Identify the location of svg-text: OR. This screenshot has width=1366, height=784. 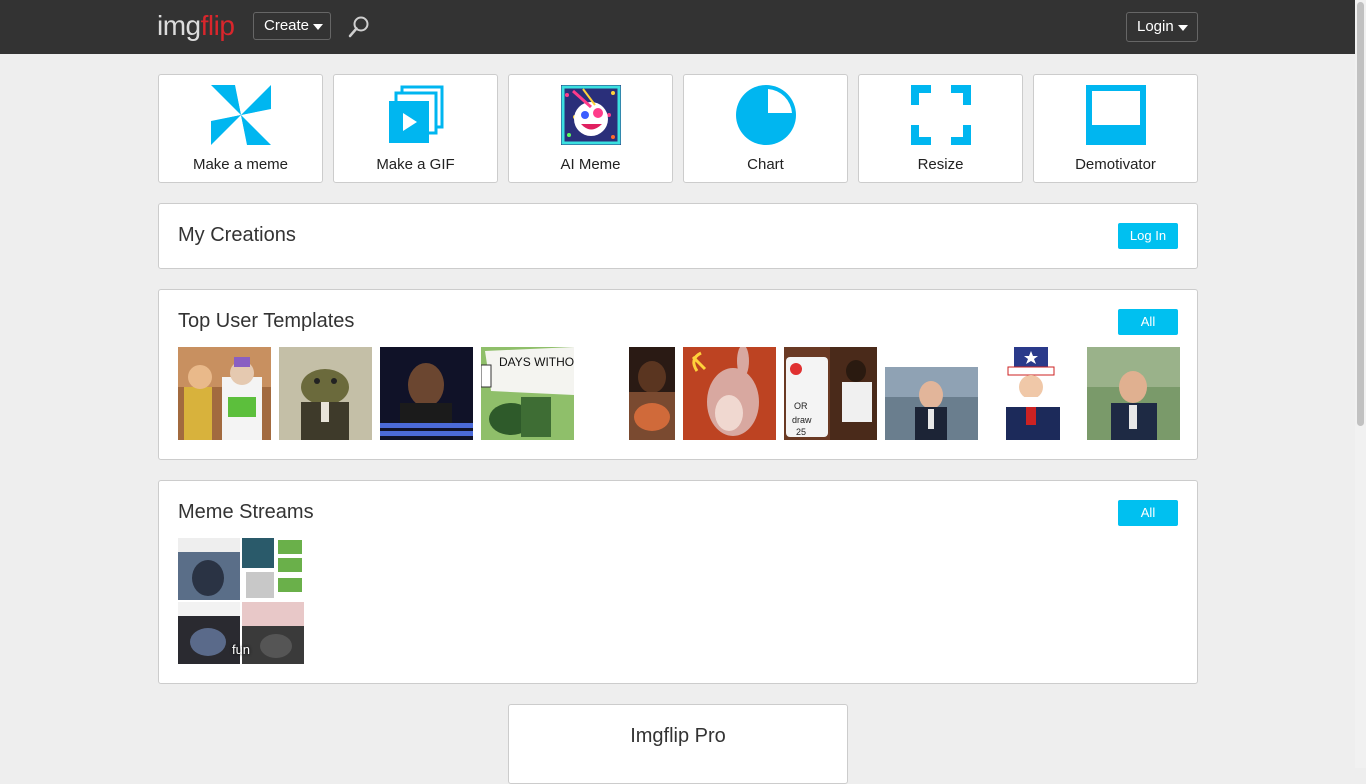
(801, 406).